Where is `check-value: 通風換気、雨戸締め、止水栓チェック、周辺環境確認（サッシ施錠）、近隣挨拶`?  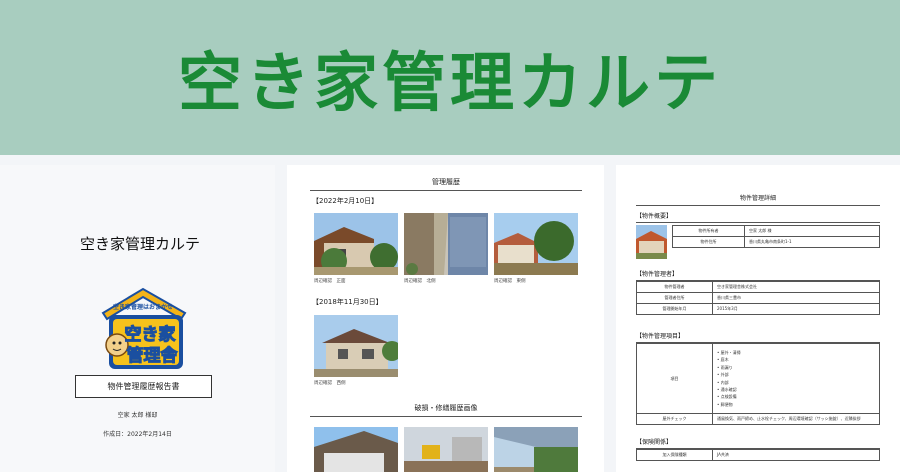 check-value: 通風換気、雨戸締め、止水栓チェック、周辺環境確認（サッシ施錠）、近隣挨拶 is located at coordinates (796, 419).